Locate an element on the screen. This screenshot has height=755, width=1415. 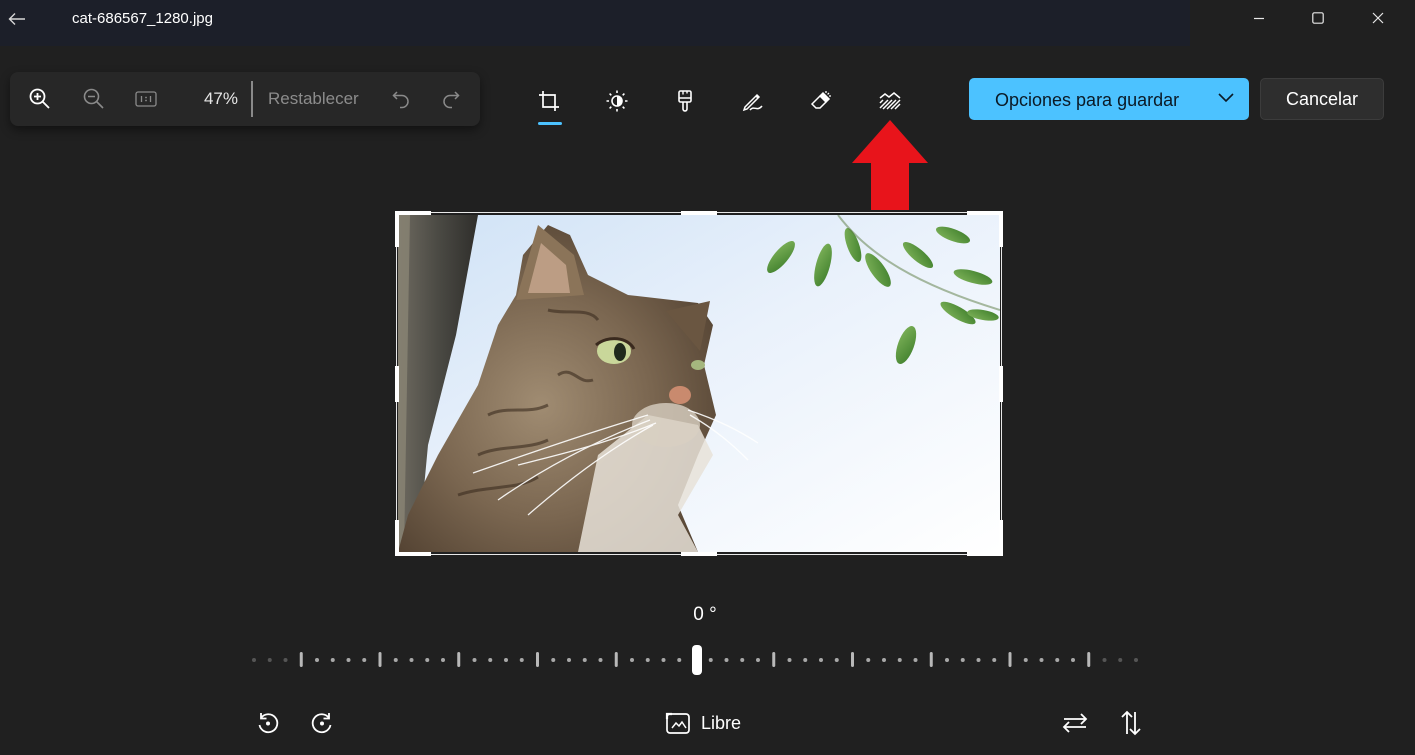
filter-icon is located at coordinates (685, 101).